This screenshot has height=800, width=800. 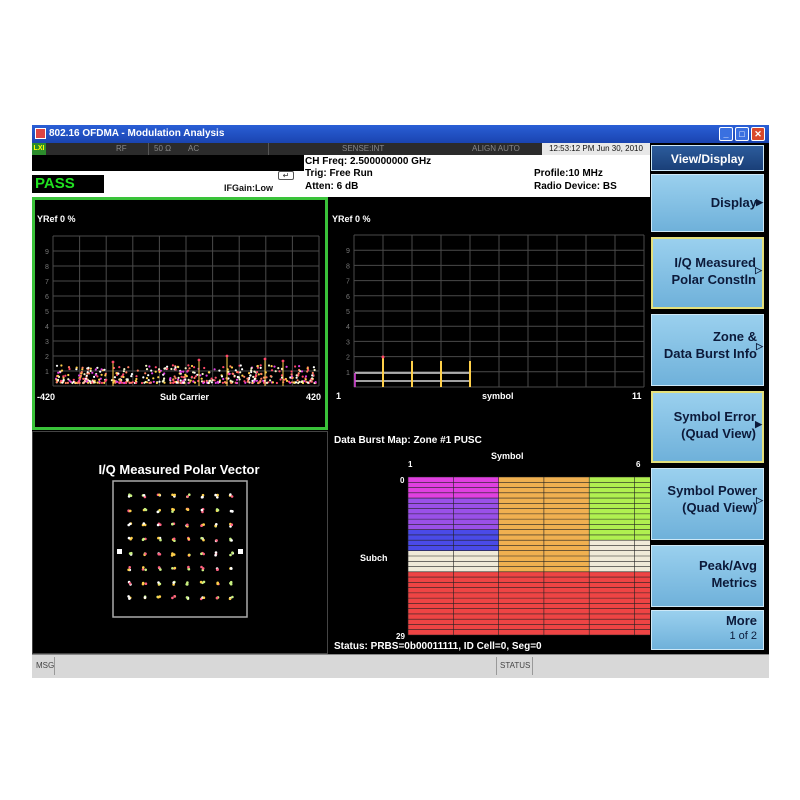 What do you see at coordinates (759, 202) in the screenshot?
I see `triangle-right-icon: ▶` at bounding box center [759, 202].